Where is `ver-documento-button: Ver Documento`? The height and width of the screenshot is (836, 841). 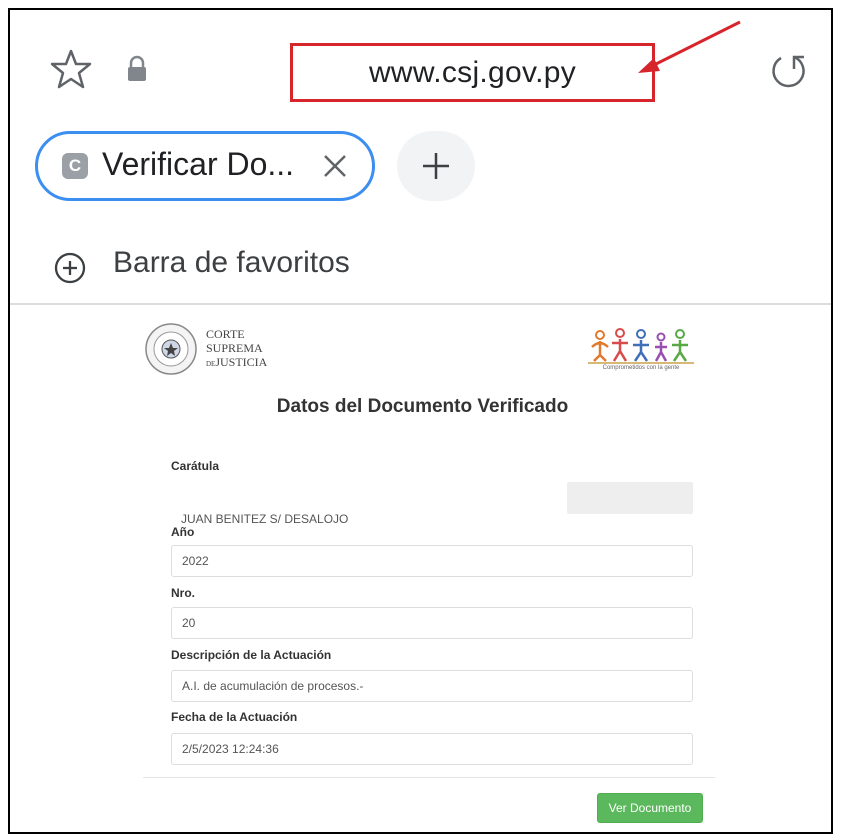
ver-documento-button: Ver Documento is located at coordinates (650, 808).